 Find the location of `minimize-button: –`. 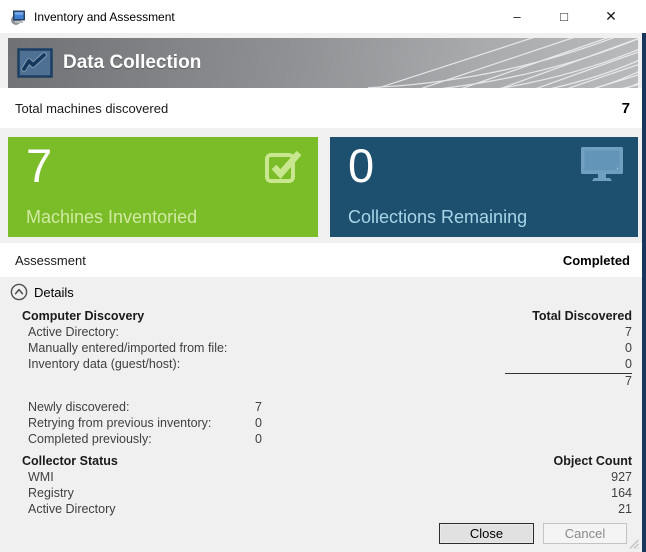

minimize-button: – is located at coordinates (517, 16).